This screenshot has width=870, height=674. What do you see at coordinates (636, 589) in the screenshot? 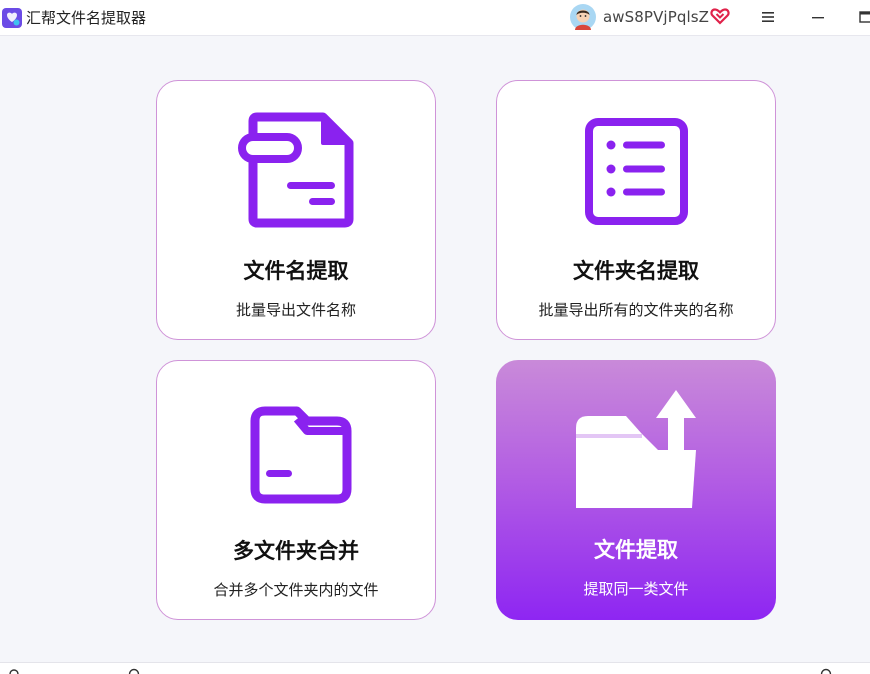
I see `card-subtitle: 提取同一类文件` at bounding box center [636, 589].